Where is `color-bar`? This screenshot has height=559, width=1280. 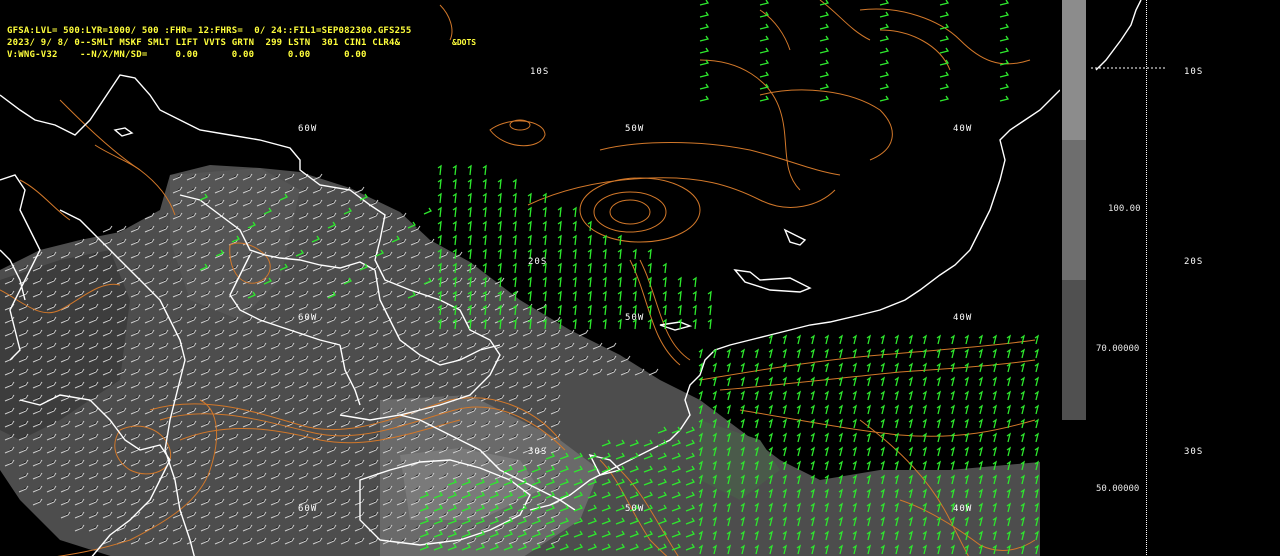
color-bar is located at coordinates (1074, 210).